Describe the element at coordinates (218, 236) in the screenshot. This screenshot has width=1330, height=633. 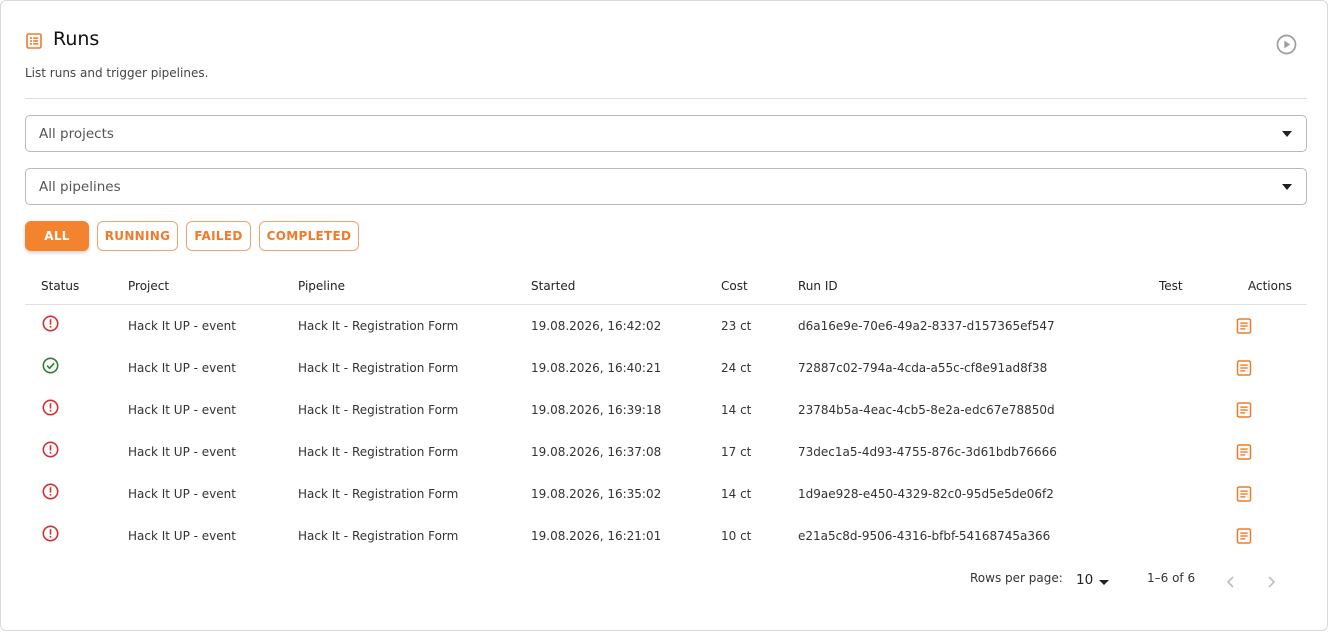
I see `filter-tab-failed: FAILED` at that location.